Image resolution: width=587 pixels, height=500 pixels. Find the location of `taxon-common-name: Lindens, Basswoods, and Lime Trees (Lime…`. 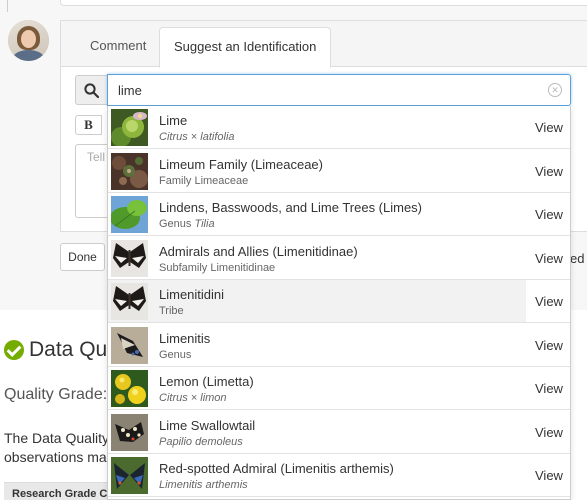

taxon-common-name: Lindens, Basswoods, and Lime Trees (Lime… is located at coordinates (291, 207).